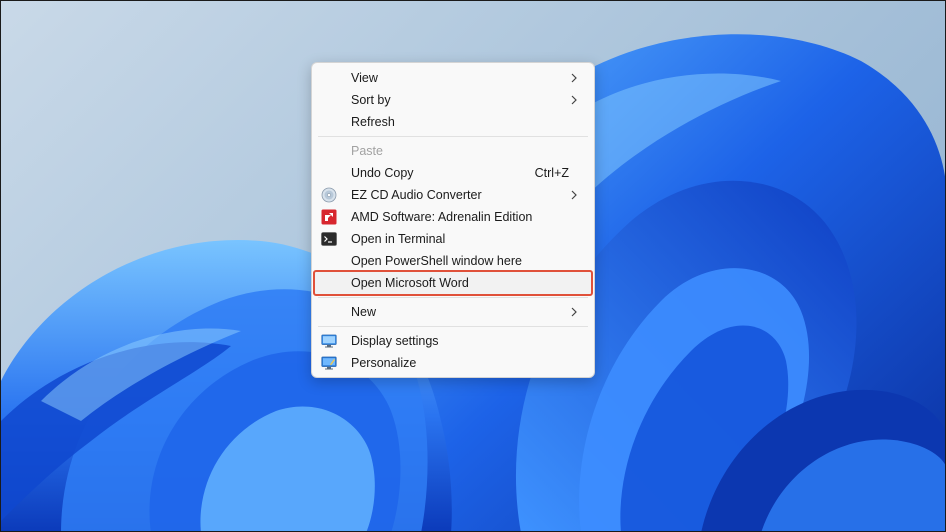 Image resolution: width=946 pixels, height=532 pixels. I want to click on menu-item-label: AMD Software: Adrenalin Edition, so click(442, 217).